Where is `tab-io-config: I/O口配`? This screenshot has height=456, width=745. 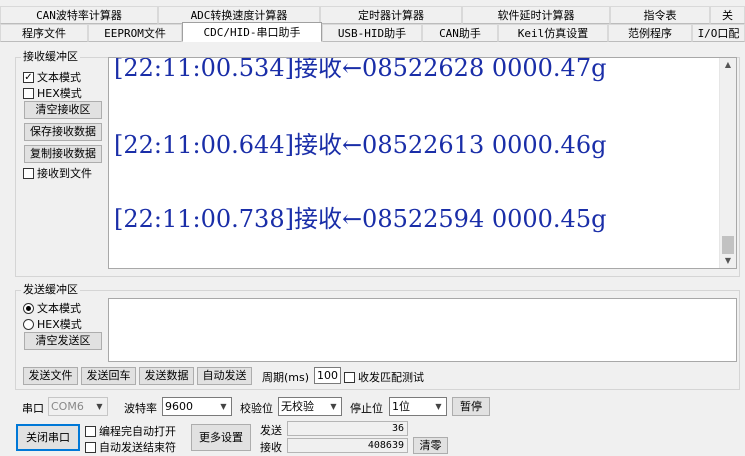 tab-io-config: I/O口配 is located at coordinates (718, 33).